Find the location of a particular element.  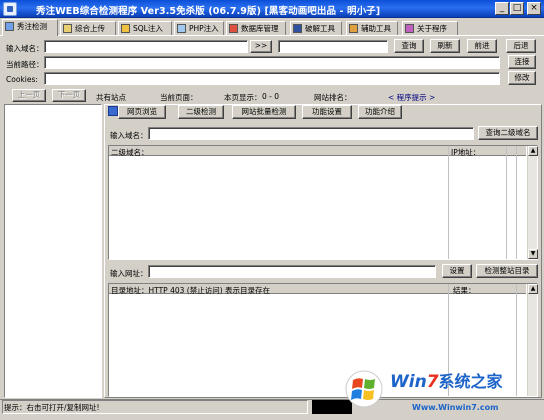

domain-label: 输入域名： is located at coordinates (25, 48).